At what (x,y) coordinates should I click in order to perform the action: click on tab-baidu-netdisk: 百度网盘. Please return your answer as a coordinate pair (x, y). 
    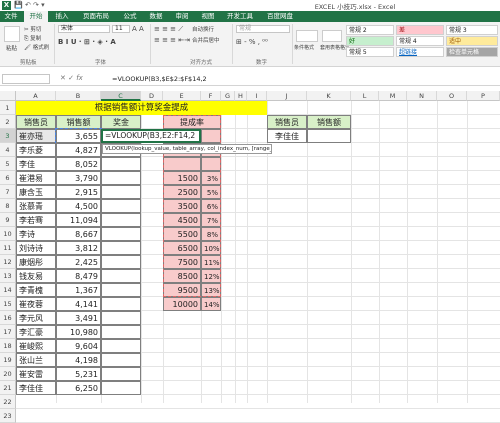
    Looking at the image, I should click on (280, 16).